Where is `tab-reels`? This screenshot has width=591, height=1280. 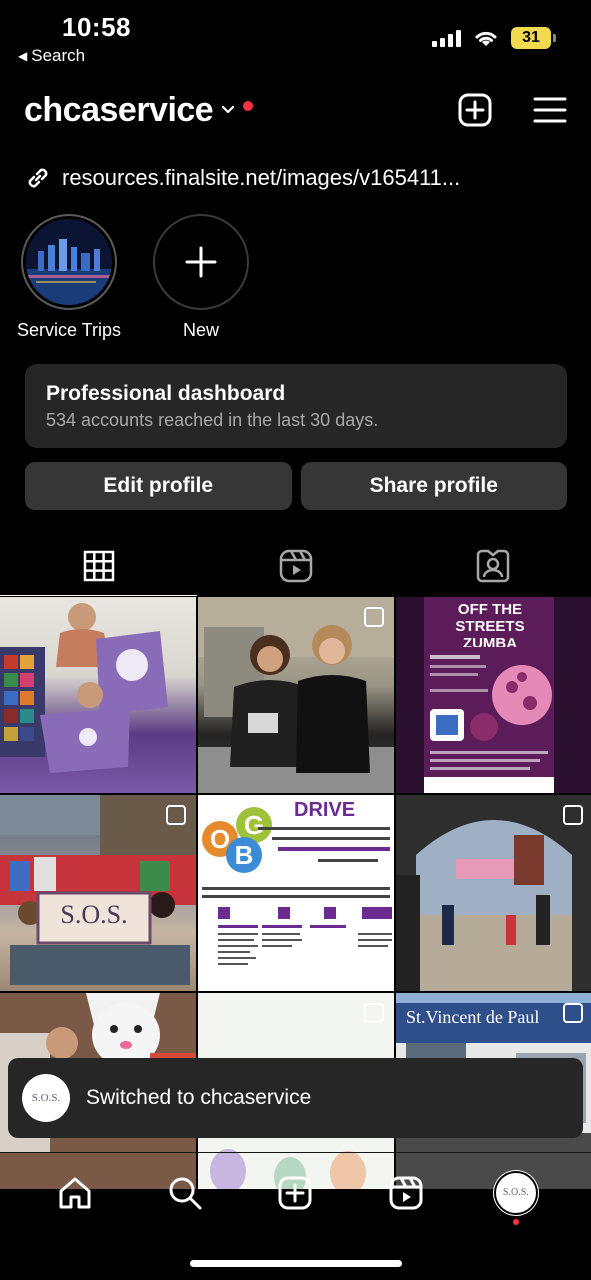
tab-reels is located at coordinates (295, 566).